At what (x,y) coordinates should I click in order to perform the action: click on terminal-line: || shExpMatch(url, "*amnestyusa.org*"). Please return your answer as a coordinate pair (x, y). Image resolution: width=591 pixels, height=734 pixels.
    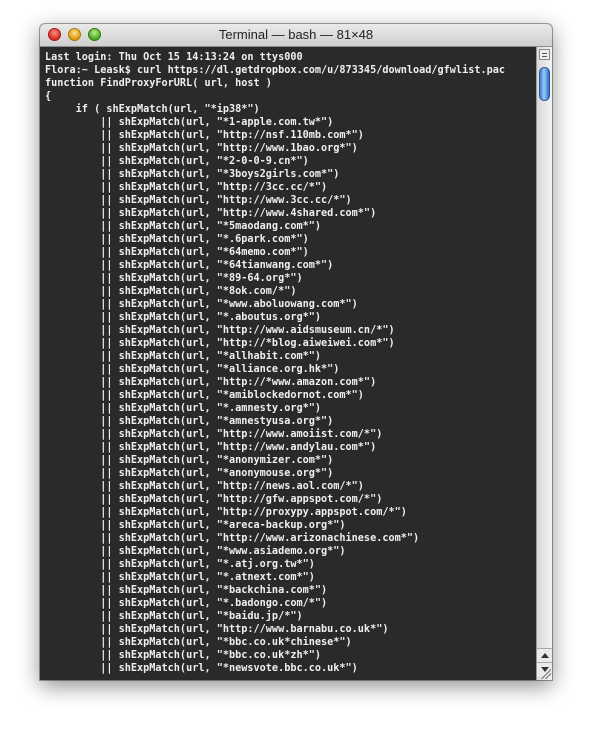
    Looking at the image, I should click on (189, 421).